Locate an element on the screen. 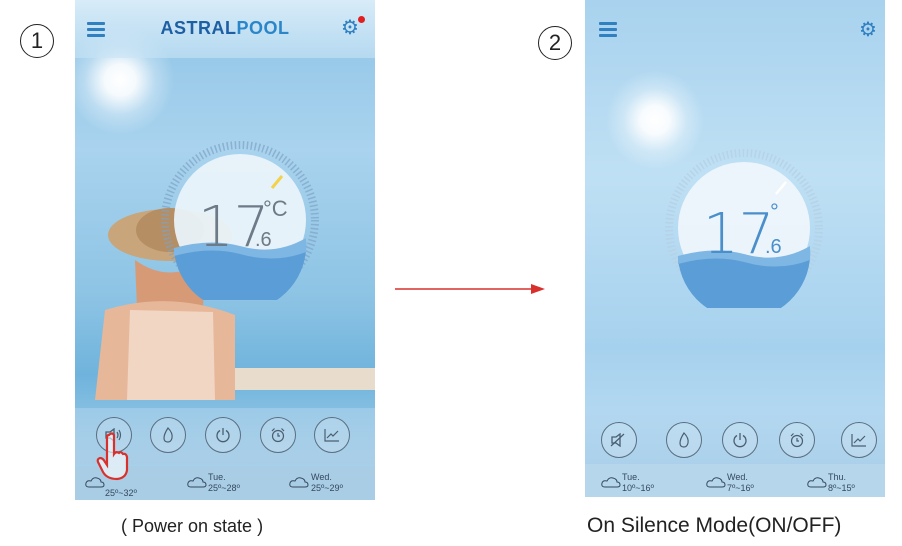 This screenshot has width=902, height=546. weather-forecast-bar: Tue. 10º~16º Wed. 7º~16º Thu. 8º~15º is located at coordinates (735, 480).